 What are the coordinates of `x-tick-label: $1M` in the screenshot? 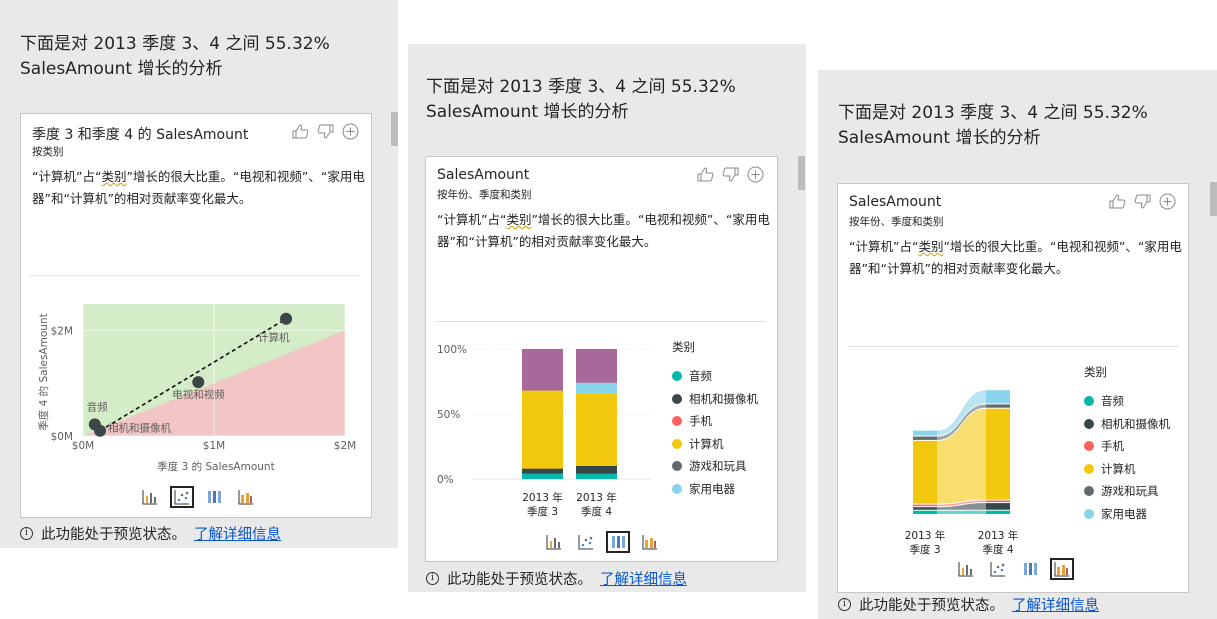 It's located at (214, 446).